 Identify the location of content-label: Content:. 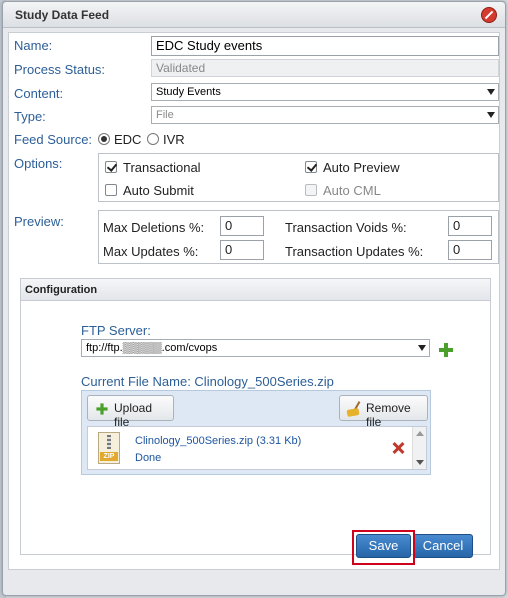
(39, 93).